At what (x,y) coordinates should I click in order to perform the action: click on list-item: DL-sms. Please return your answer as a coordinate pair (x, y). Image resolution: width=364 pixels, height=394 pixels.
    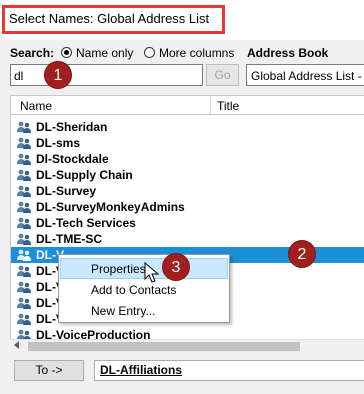
    Looking at the image, I should click on (187, 143).